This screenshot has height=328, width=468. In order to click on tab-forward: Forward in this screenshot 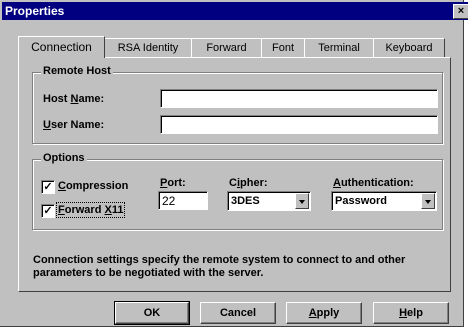, I will do `click(226, 47)`.